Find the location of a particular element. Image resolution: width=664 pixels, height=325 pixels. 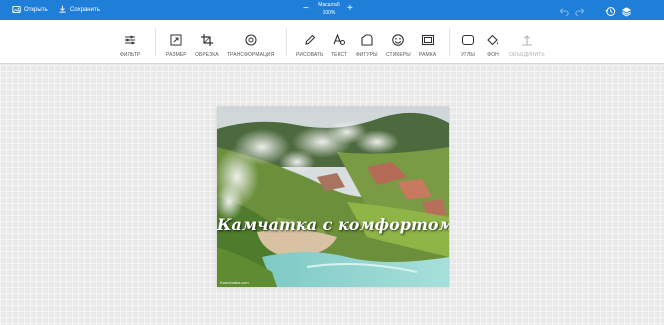

rotate-icon is located at coordinates (251, 41).